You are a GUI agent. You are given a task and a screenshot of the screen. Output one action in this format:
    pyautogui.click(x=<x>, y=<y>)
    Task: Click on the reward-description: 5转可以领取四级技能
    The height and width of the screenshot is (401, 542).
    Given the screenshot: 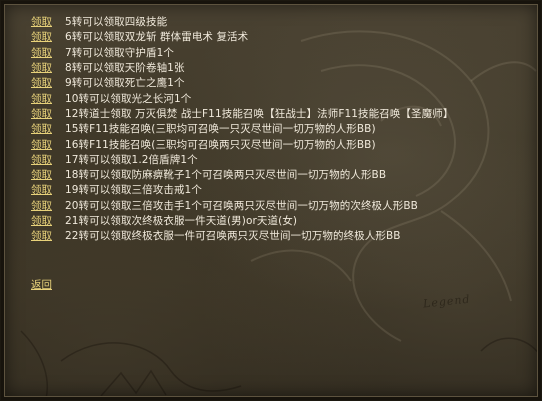 What is the action you would take?
    pyautogui.click(x=116, y=22)
    